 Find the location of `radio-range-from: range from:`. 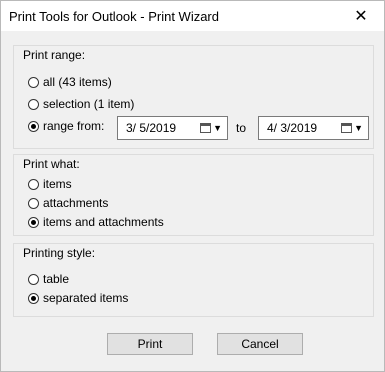

radio-range-from: range from: is located at coordinates (66, 126).